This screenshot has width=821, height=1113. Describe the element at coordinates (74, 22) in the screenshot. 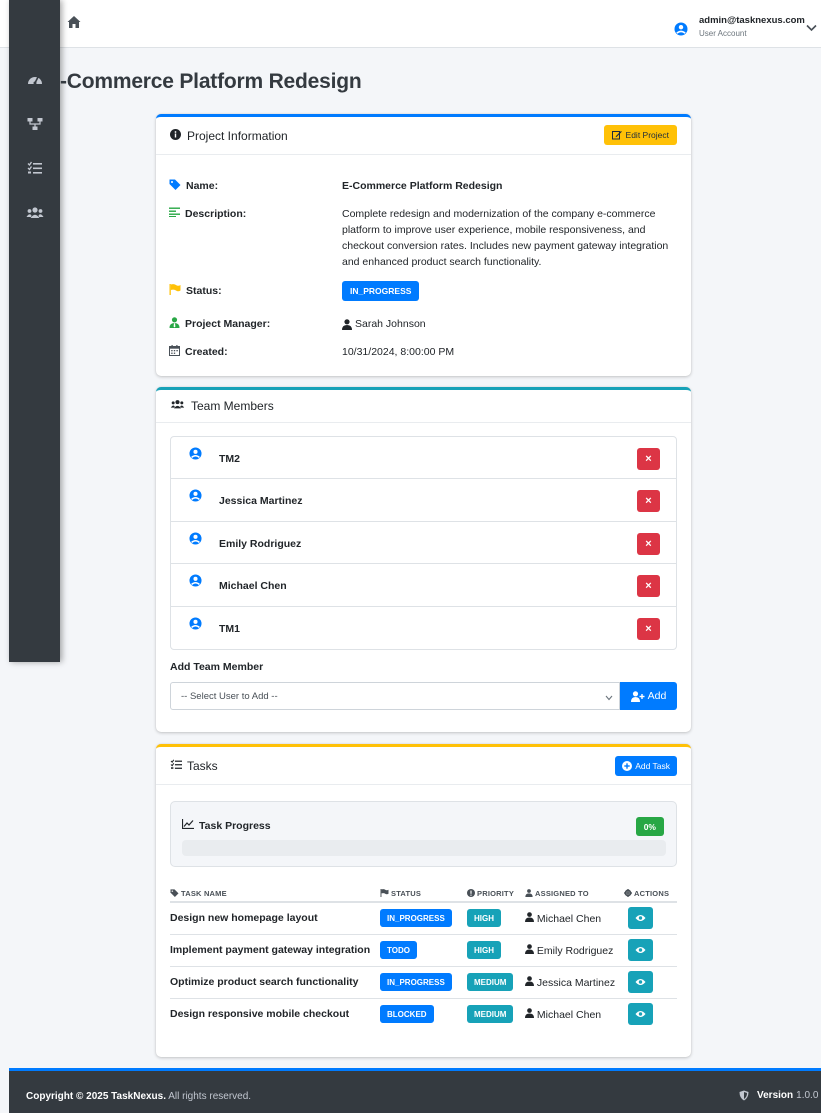

I see `home-icon` at that location.